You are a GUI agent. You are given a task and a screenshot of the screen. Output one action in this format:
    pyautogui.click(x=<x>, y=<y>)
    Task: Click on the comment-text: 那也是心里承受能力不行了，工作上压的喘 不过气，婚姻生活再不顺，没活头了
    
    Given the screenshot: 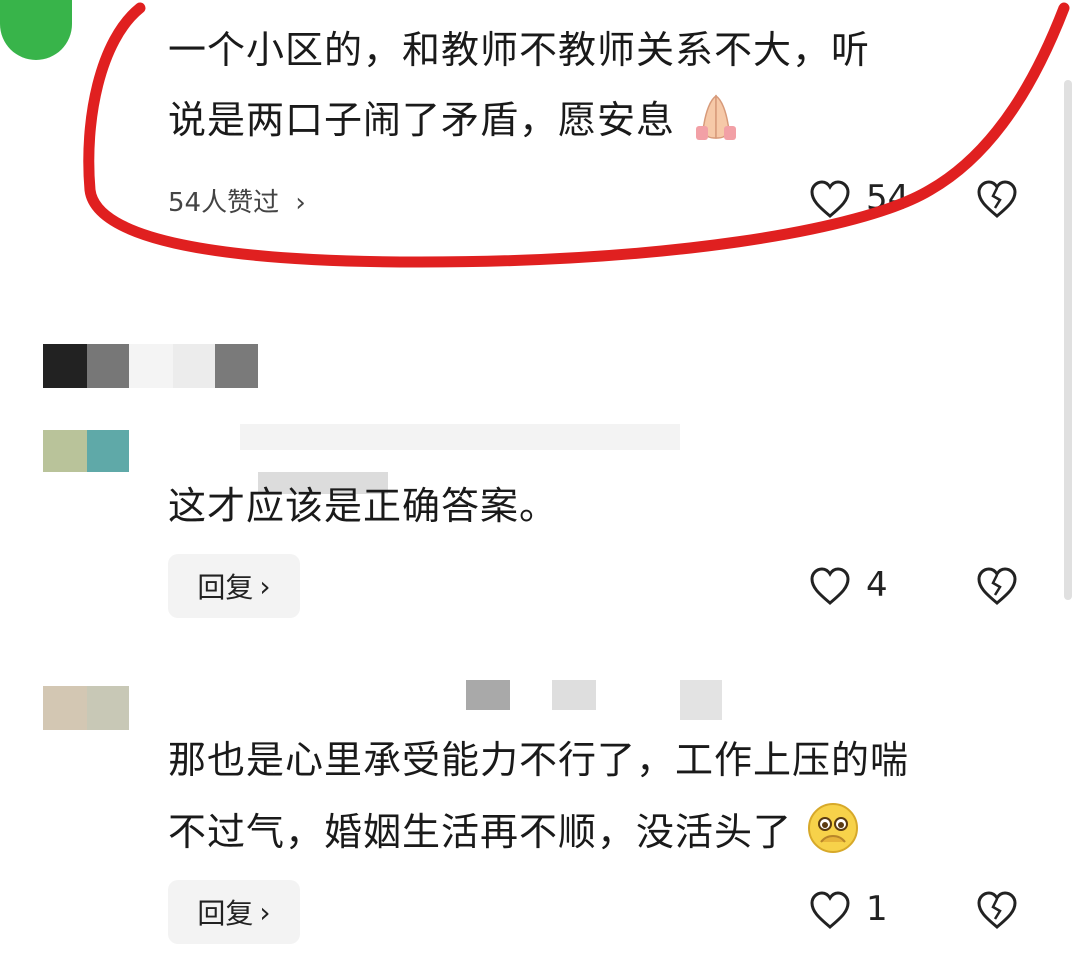 What is the action you would take?
    pyautogui.click(x=538, y=801)
    